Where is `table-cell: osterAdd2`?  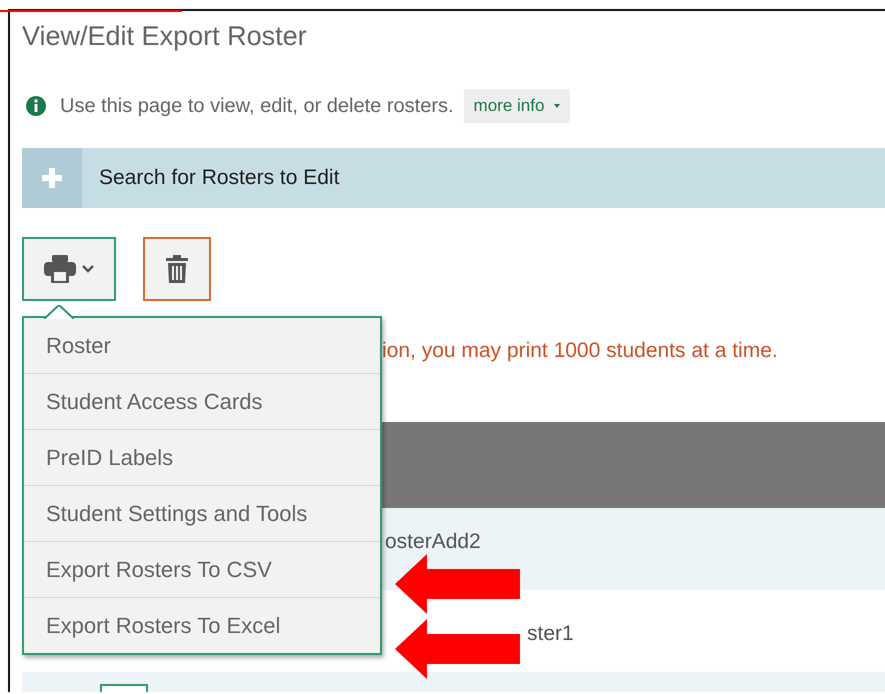 table-cell: osterAdd2 is located at coordinates (433, 542).